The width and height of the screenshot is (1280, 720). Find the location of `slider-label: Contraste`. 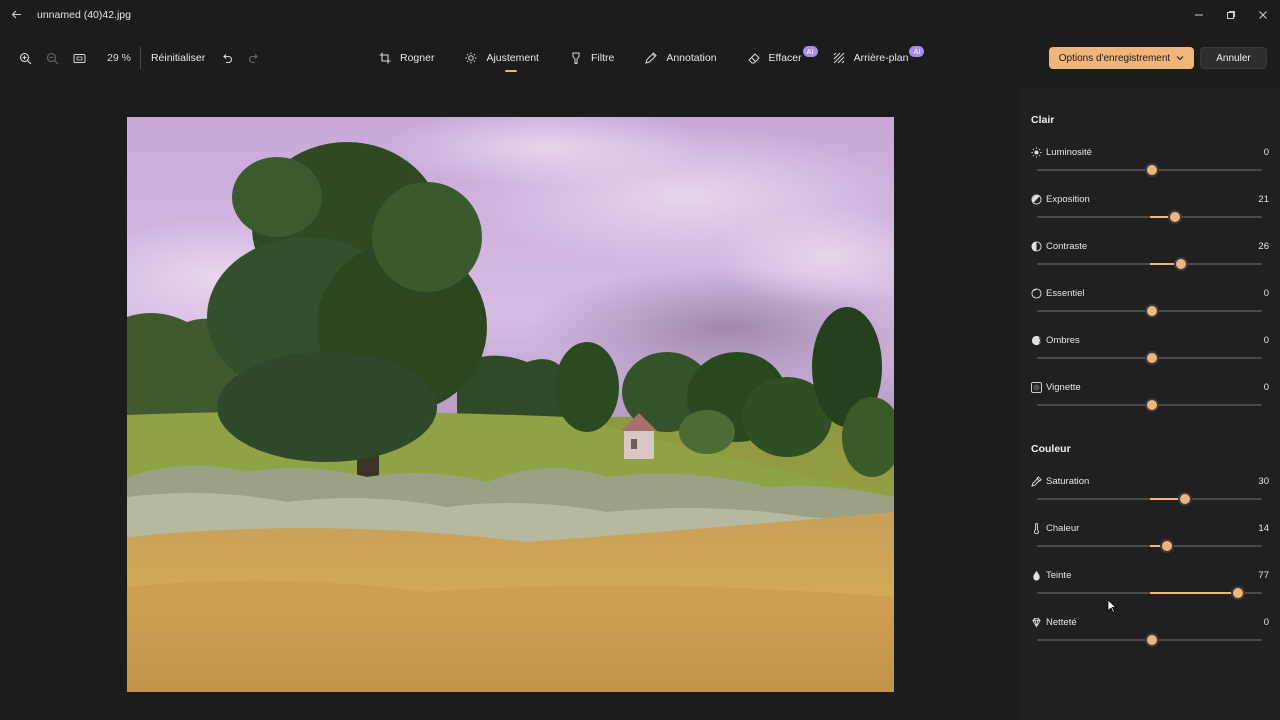

slider-label: Contraste is located at coordinates (1067, 246).